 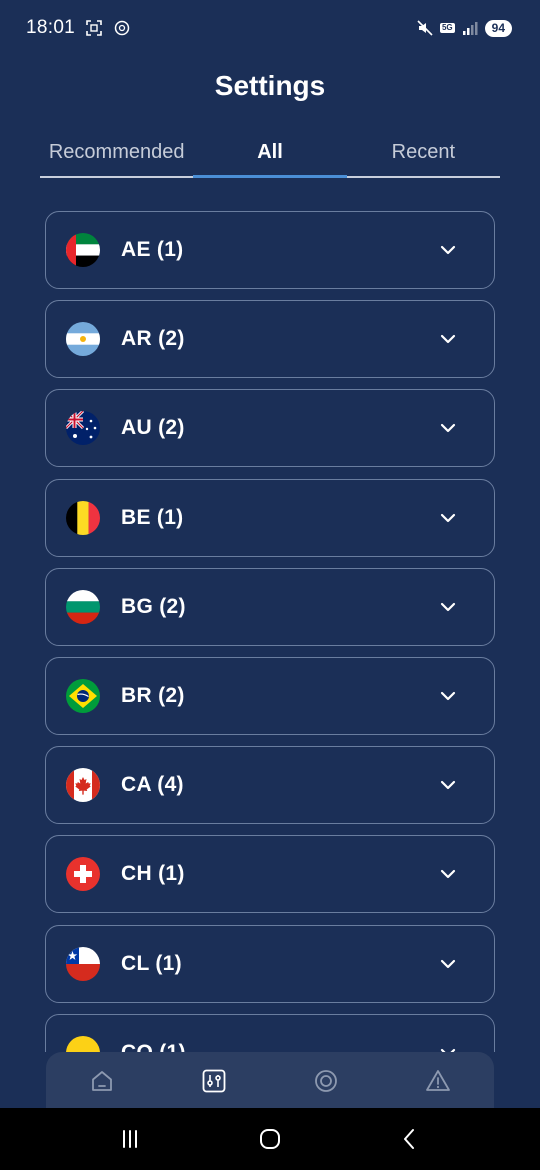 What do you see at coordinates (83, 517) in the screenshot?
I see `flag-be-icon` at bounding box center [83, 517].